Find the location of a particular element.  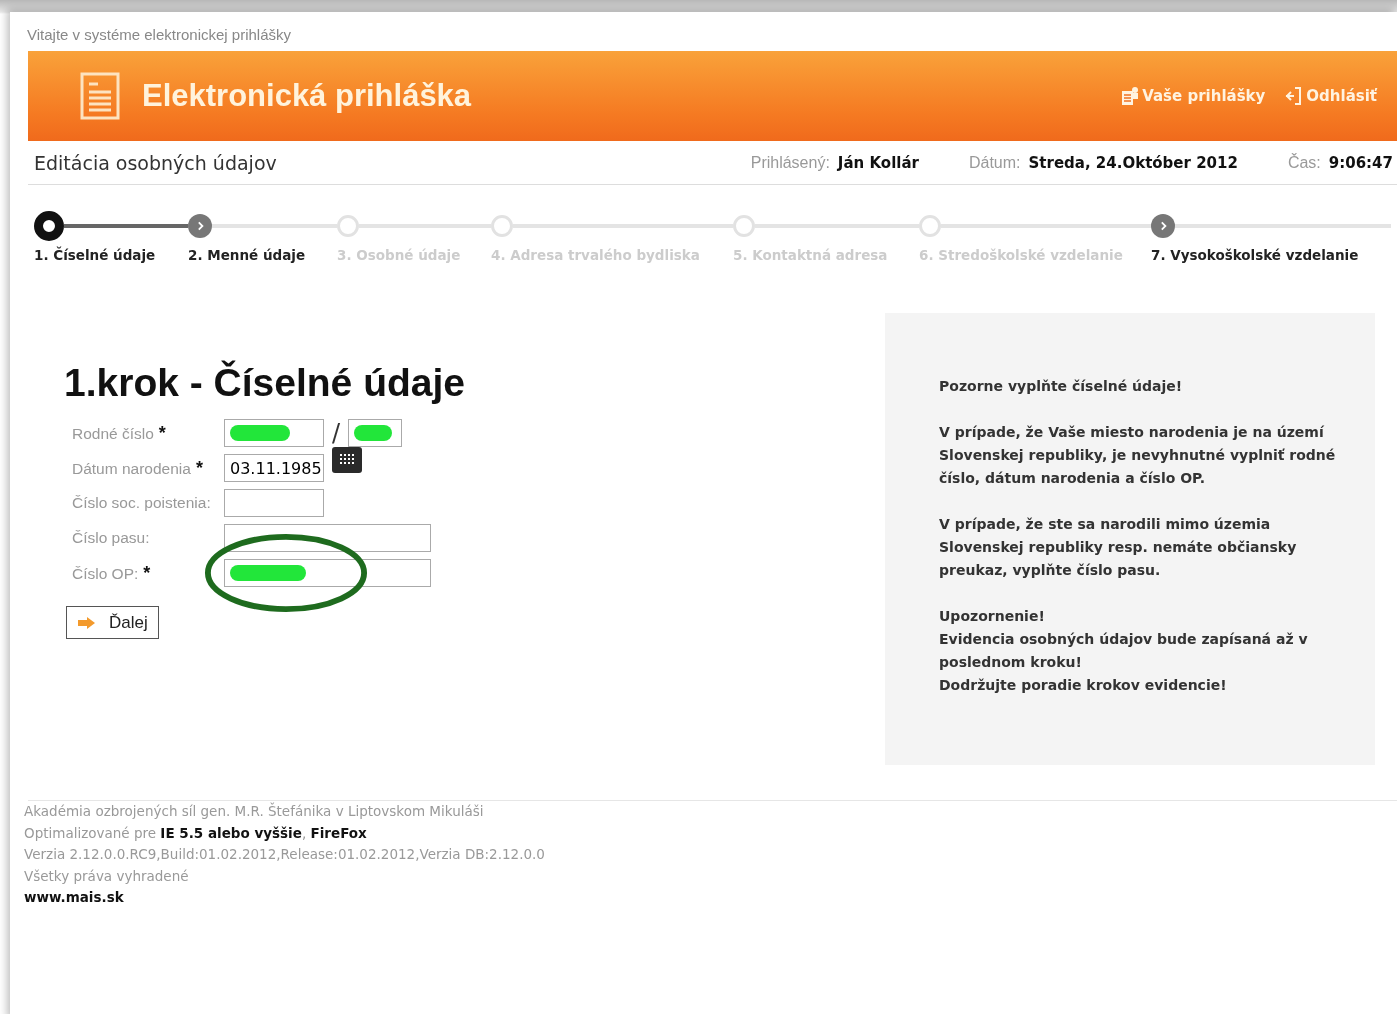

field-label: Dátum narodenia * is located at coordinates (137, 468).